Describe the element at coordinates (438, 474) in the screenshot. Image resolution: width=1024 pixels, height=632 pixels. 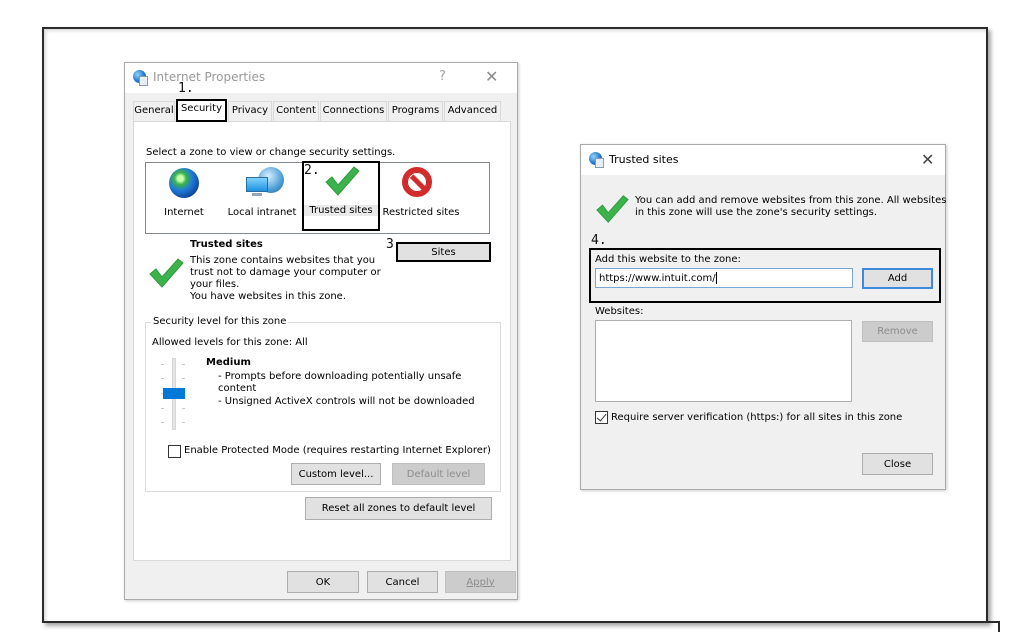
I see `default-level-button: Default level` at that location.